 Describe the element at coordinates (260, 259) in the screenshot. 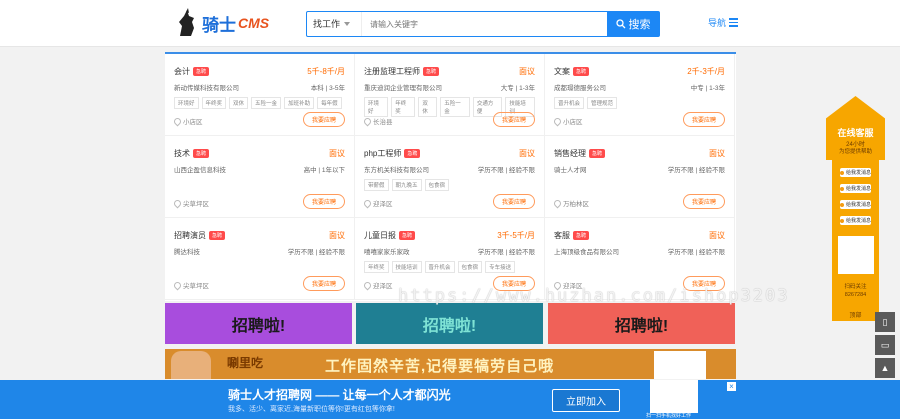

I see `job-card: 招聘演员 急聘 面议 腾达科技 学历不限 | 经验不限 尖草坪区 我要应聘` at that location.